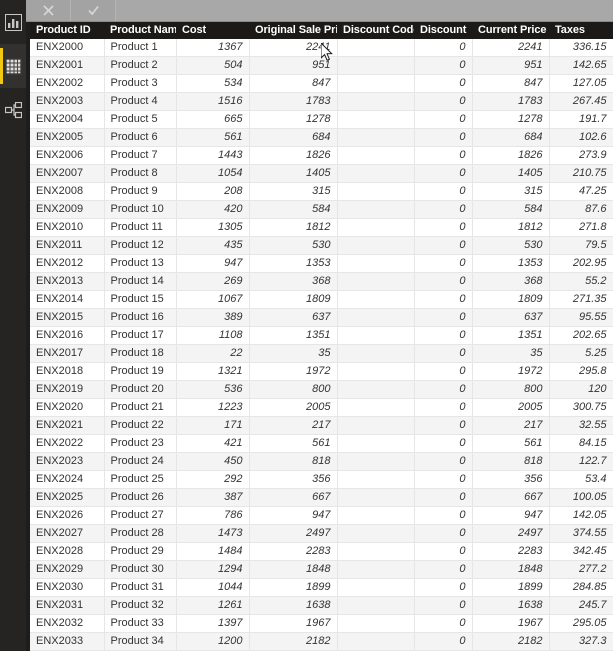 This screenshot has height=651, width=613. What do you see at coordinates (140, 335) in the screenshot?
I see `cell-product_name: Product 17` at bounding box center [140, 335].